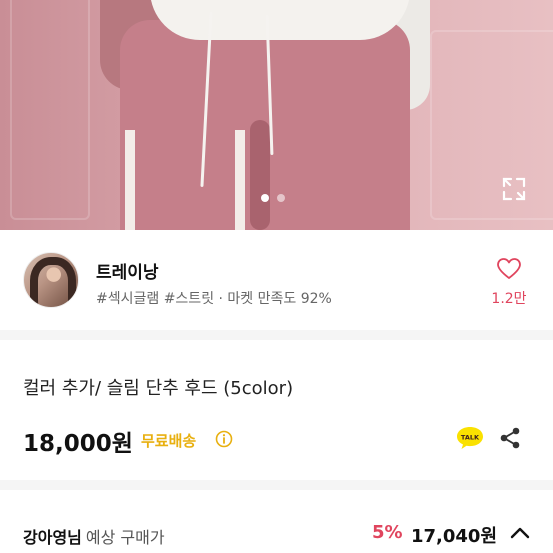 The width and height of the screenshot is (553, 553). Describe the element at coordinates (169, 441) in the screenshot. I see `free-shipping-badge: 무료배송` at that location.